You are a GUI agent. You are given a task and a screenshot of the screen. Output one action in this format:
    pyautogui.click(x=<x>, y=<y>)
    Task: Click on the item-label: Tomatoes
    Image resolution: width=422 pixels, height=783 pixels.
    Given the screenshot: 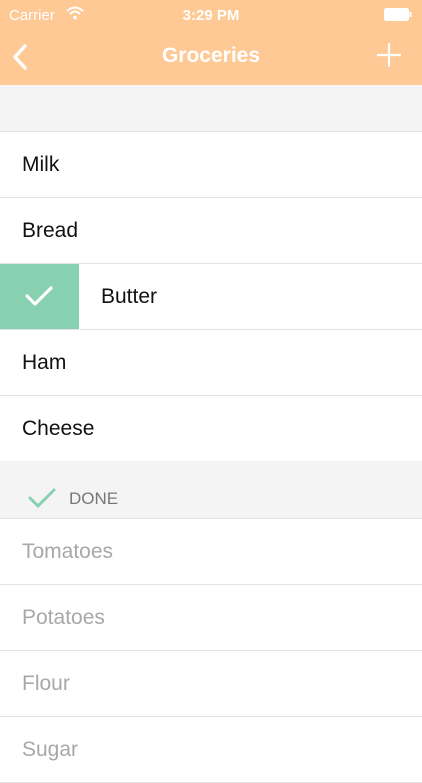 What is the action you would take?
    pyautogui.click(x=68, y=551)
    